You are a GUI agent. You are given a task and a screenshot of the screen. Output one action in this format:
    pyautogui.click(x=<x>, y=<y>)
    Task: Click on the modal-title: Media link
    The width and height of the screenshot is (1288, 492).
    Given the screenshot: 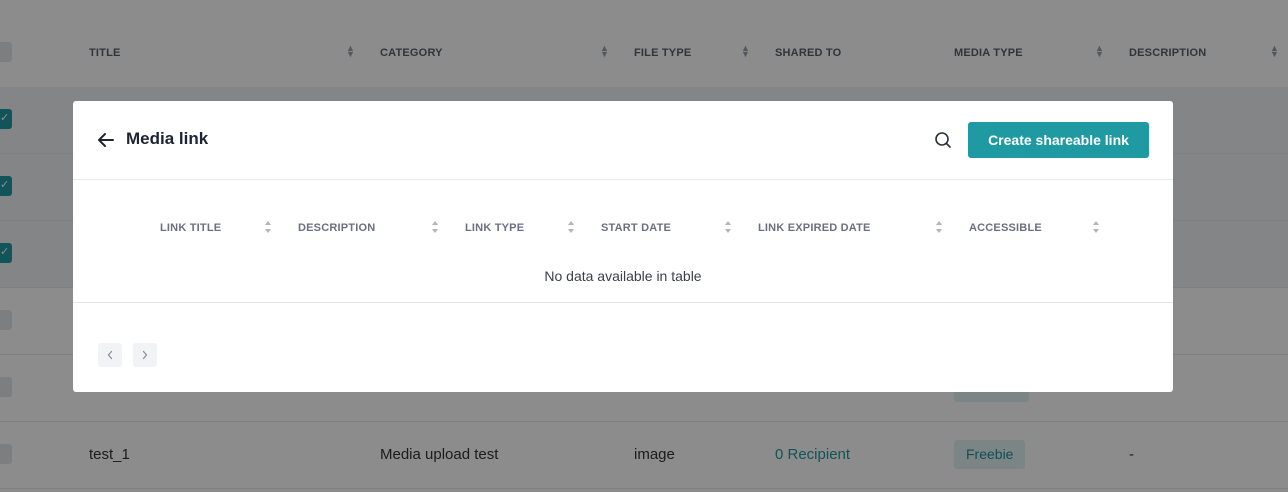 What is the action you would take?
    pyautogui.click(x=167, y=138)
    